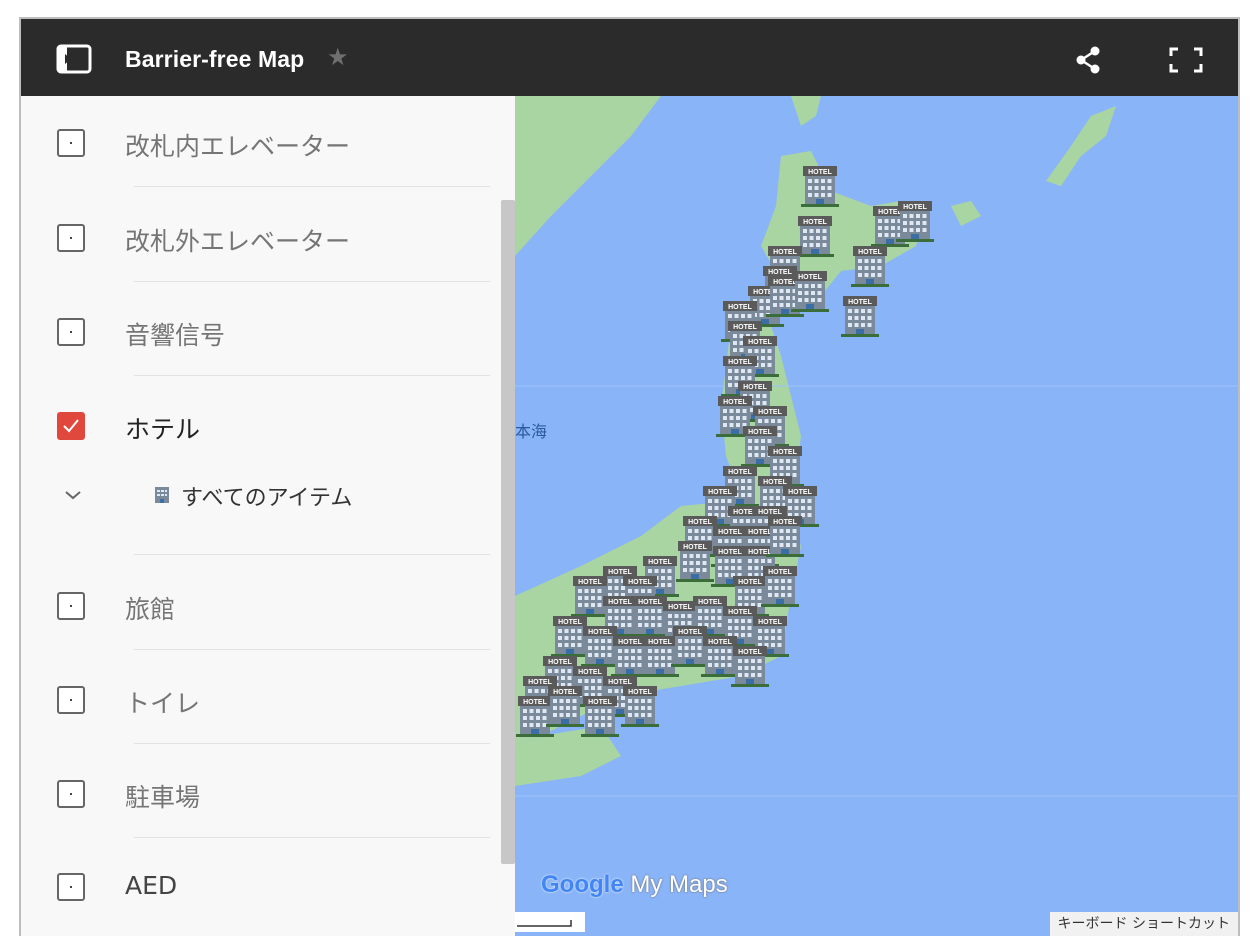 This screenshot has height=952, width=1260. What do you see at coordinates (260, 607) in the screenshot?
I see `layer-item-4: 旅館` at bounding box center [260, 607].